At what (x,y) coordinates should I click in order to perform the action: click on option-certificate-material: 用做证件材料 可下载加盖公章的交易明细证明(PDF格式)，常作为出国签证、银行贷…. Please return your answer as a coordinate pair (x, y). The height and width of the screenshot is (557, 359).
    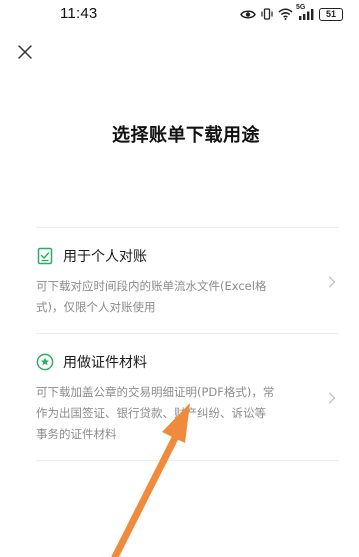
    Looking at the image, I should click on (187, 398).